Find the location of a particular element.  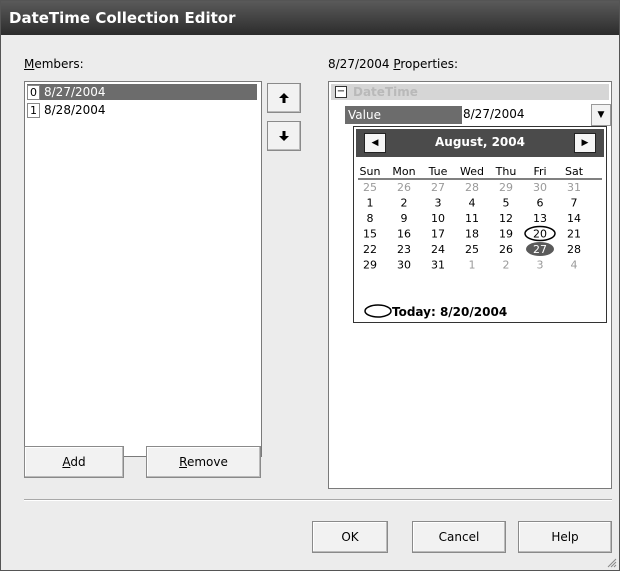

move-up-button is located at coordinates (284, 98).